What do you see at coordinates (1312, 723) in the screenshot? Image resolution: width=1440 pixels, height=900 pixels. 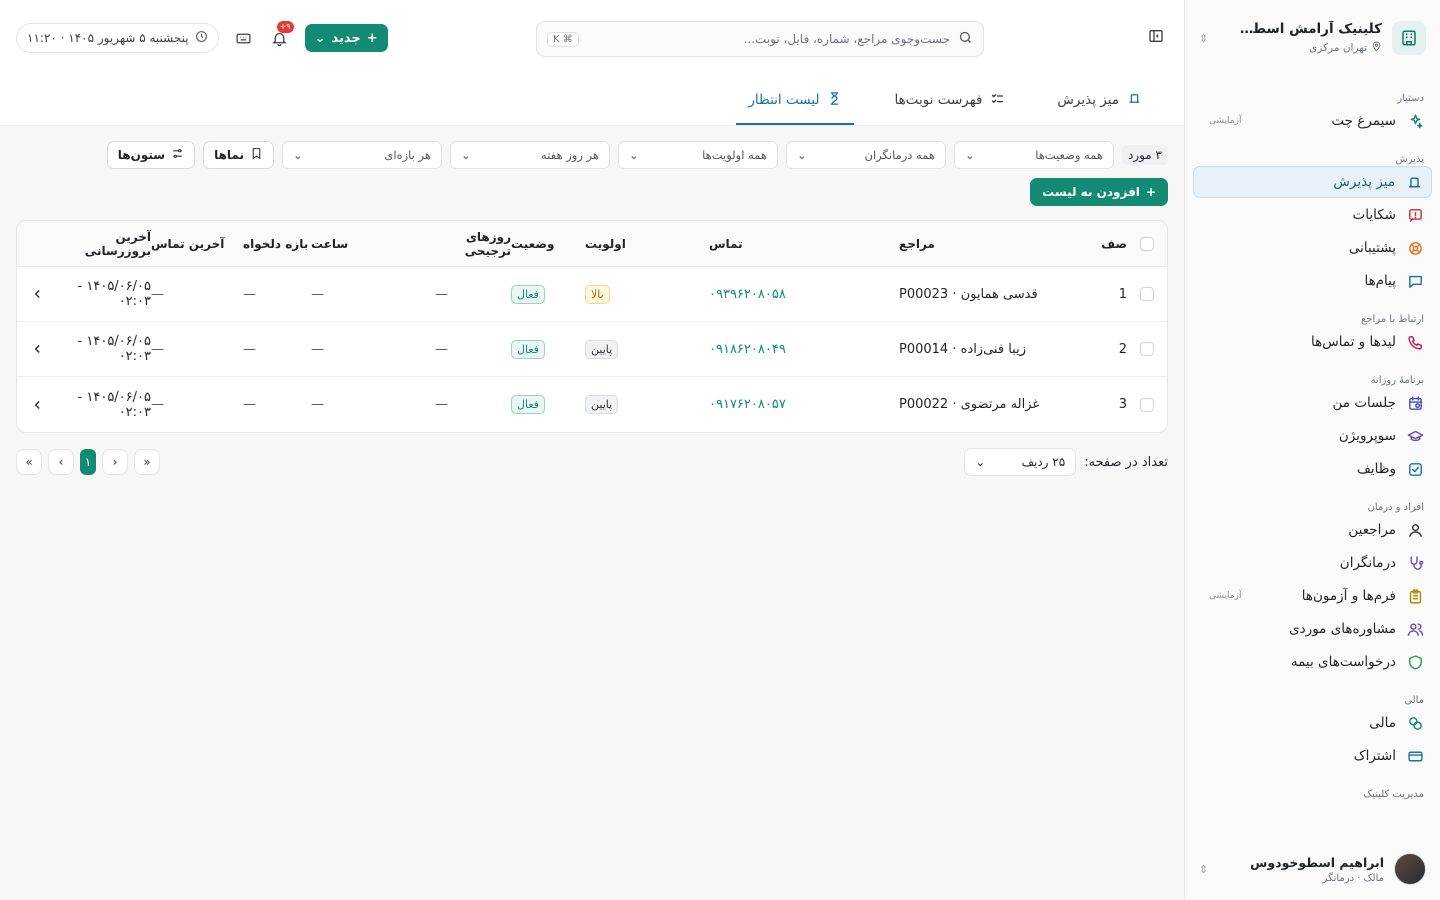 I see `sidebar-item: مالی` at bounding box center [1312, 723].